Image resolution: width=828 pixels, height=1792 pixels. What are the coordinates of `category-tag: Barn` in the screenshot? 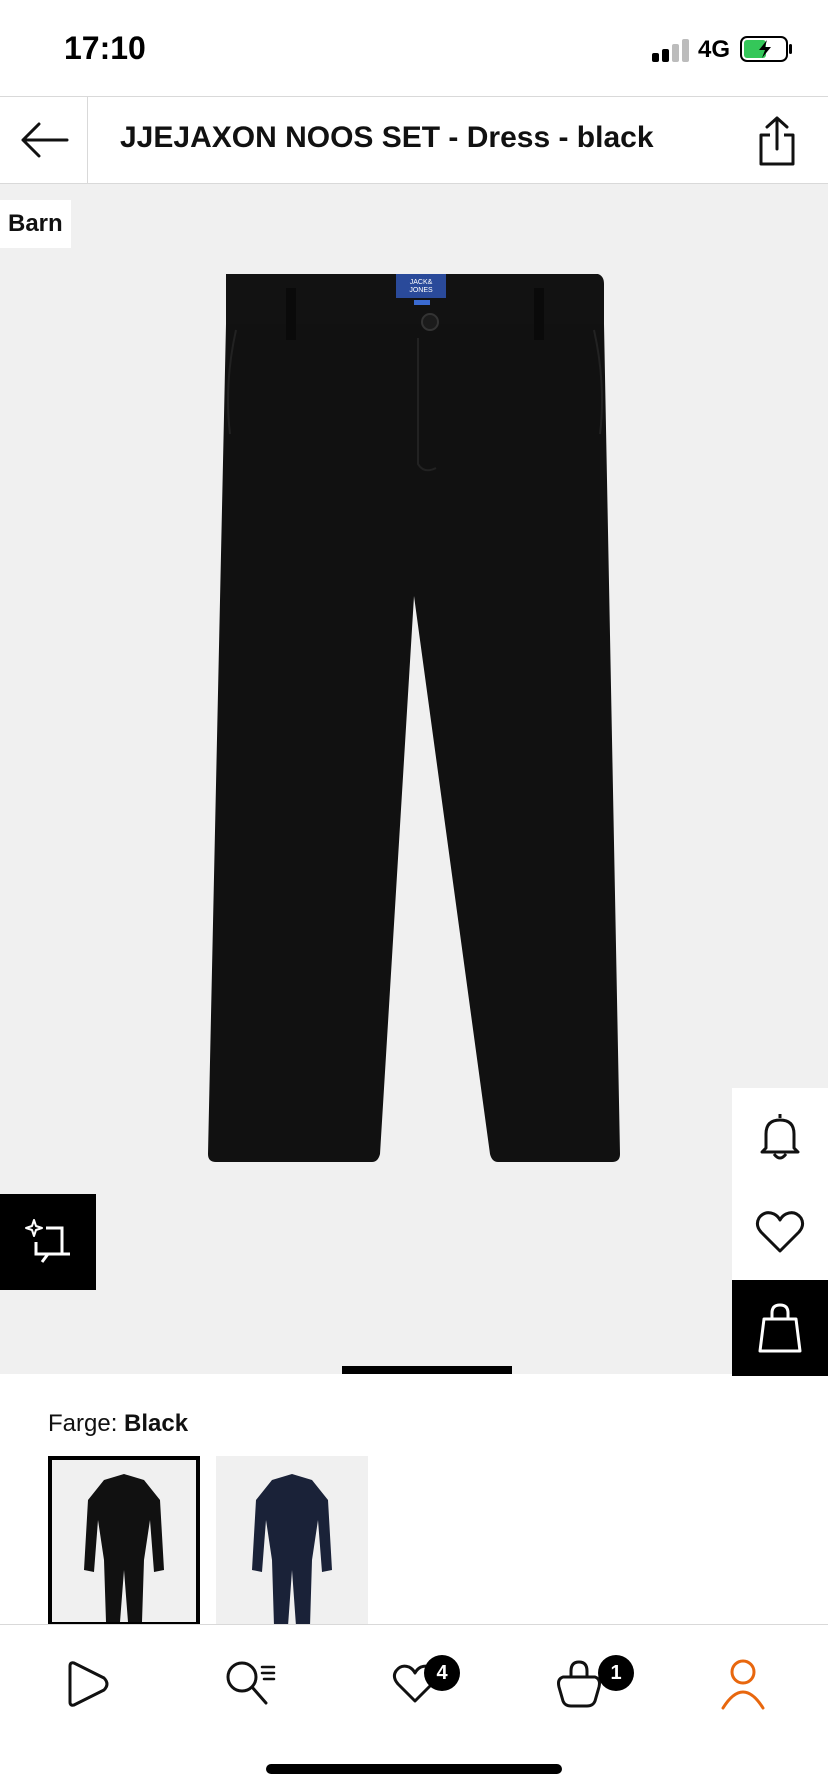 It's located at (35, 224).